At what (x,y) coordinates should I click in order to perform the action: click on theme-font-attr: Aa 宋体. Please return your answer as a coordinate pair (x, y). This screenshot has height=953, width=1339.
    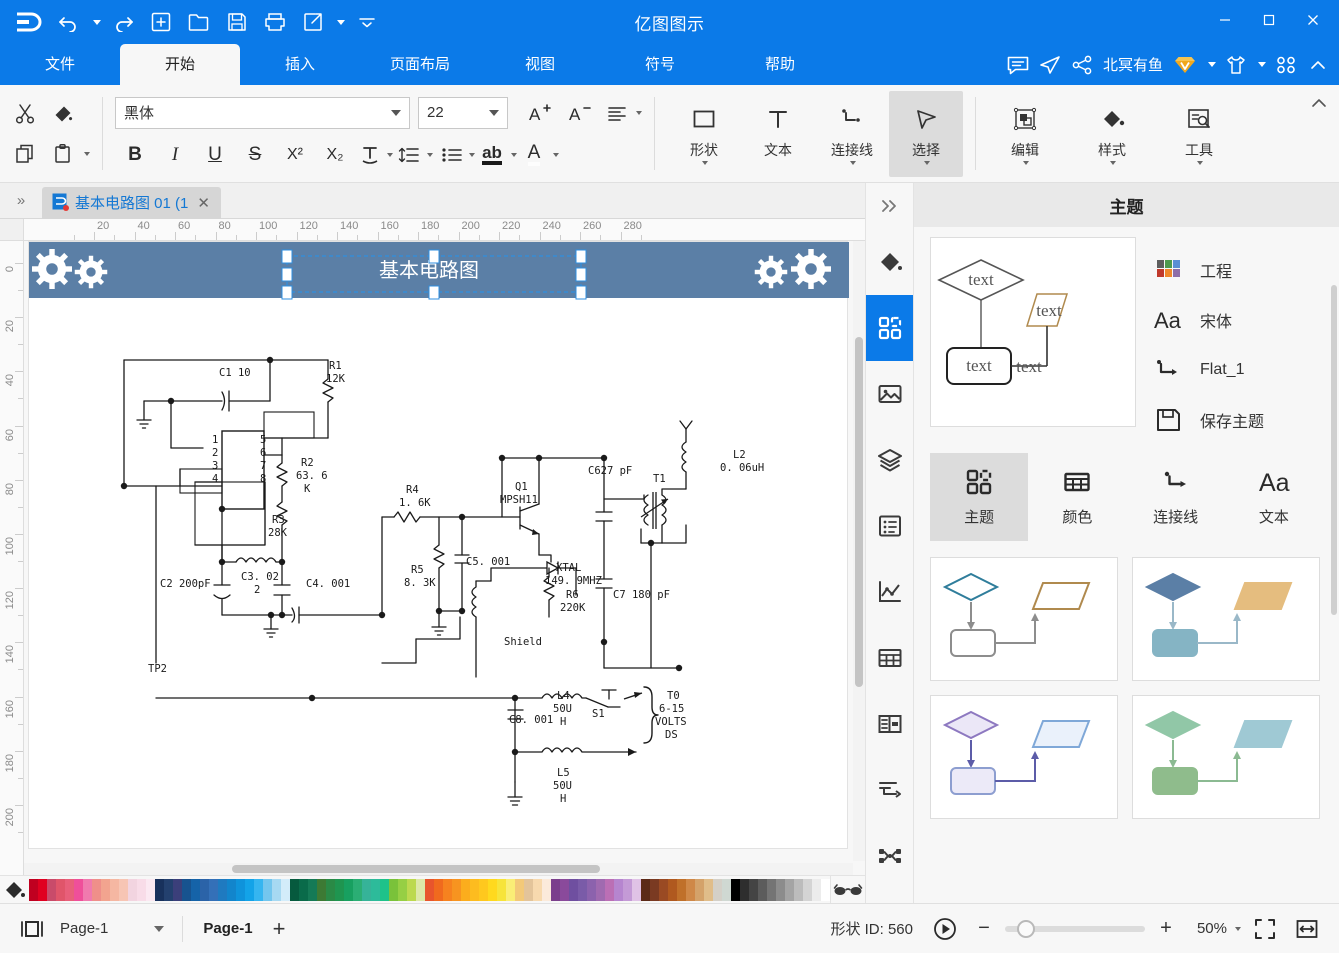
    Looking at the image, I should click on (1237, 320).